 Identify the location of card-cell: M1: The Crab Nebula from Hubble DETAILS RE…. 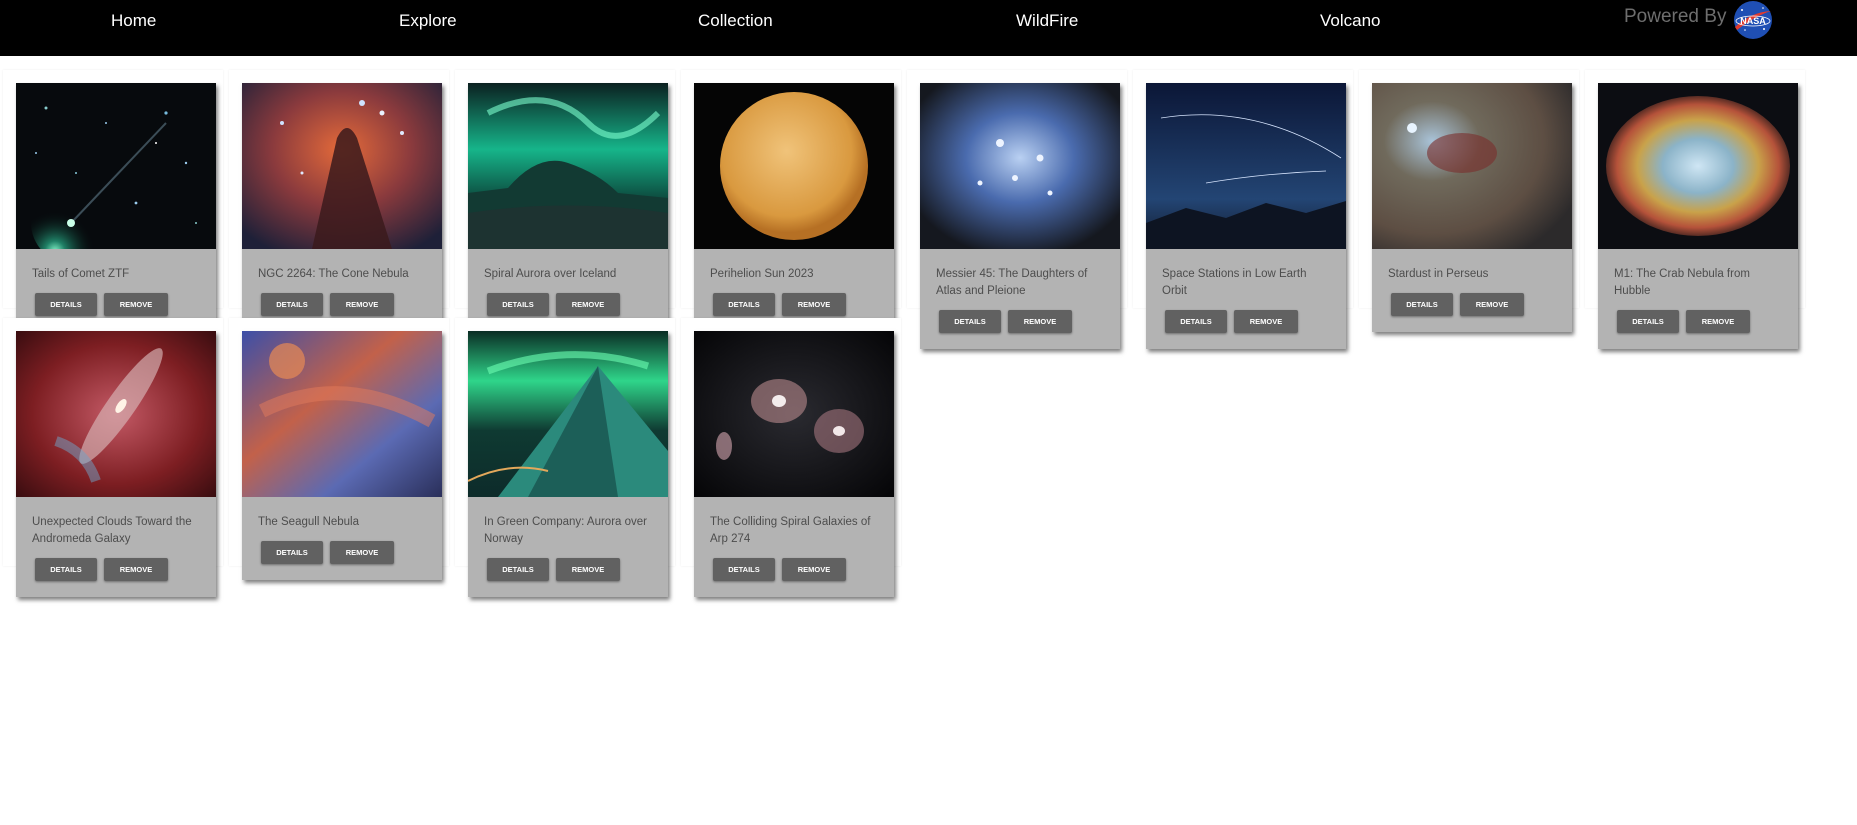
(1695, 209).